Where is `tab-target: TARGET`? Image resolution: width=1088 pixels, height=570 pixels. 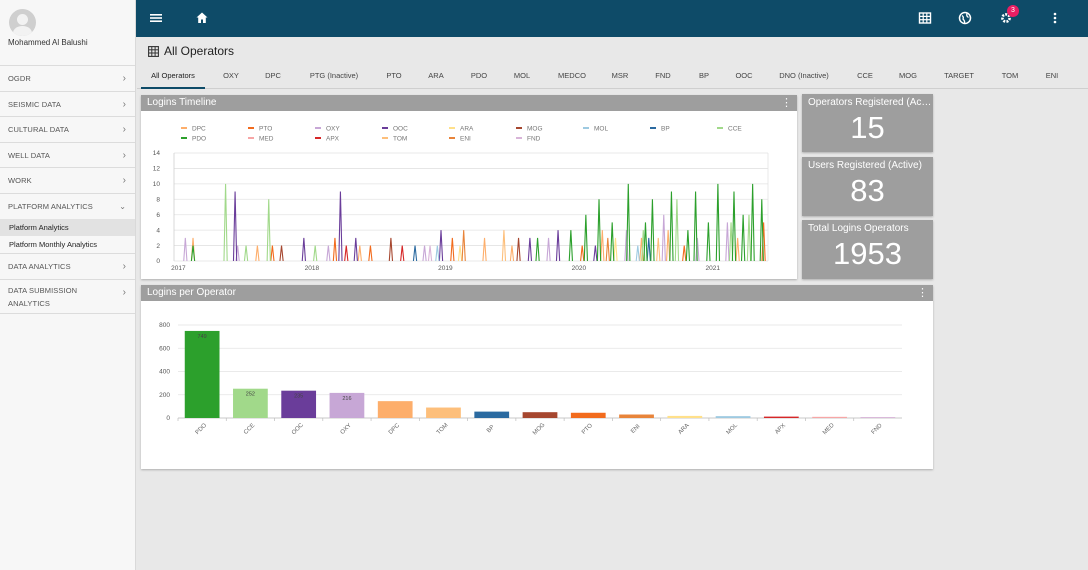 tab-target: TARGET is located at coordinates (959, 76).